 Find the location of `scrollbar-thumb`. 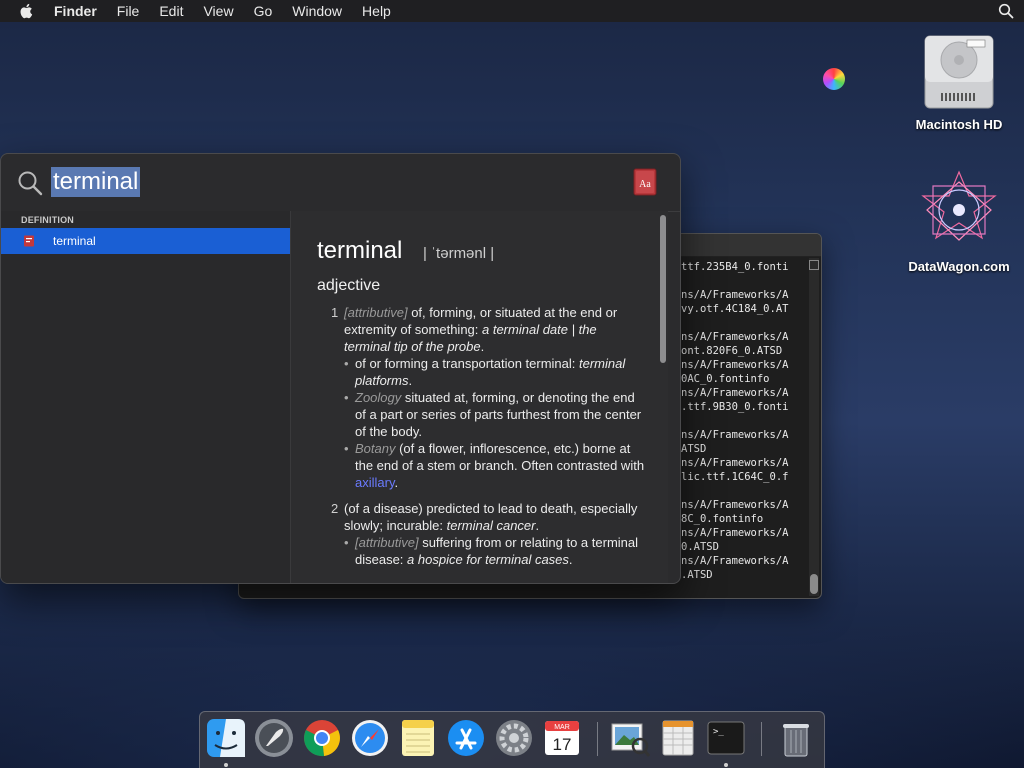

scrollbar-thumb is located at coordinates (814, 584).